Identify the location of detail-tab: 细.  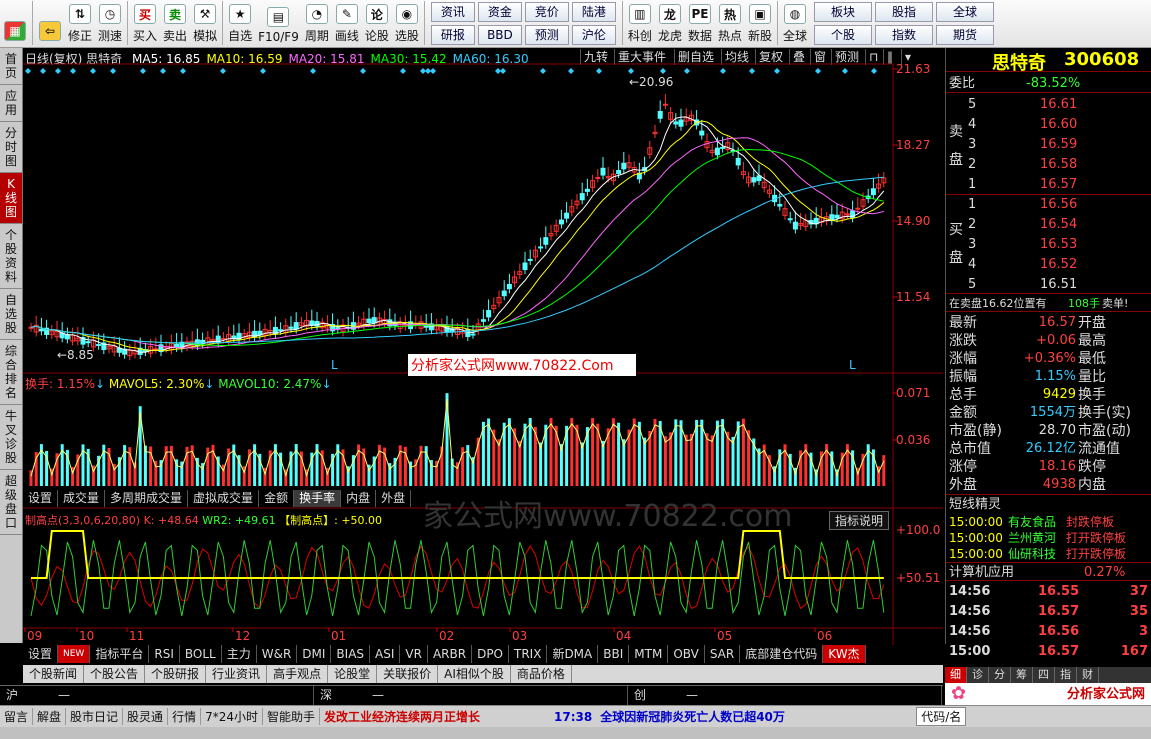
(956, 675).